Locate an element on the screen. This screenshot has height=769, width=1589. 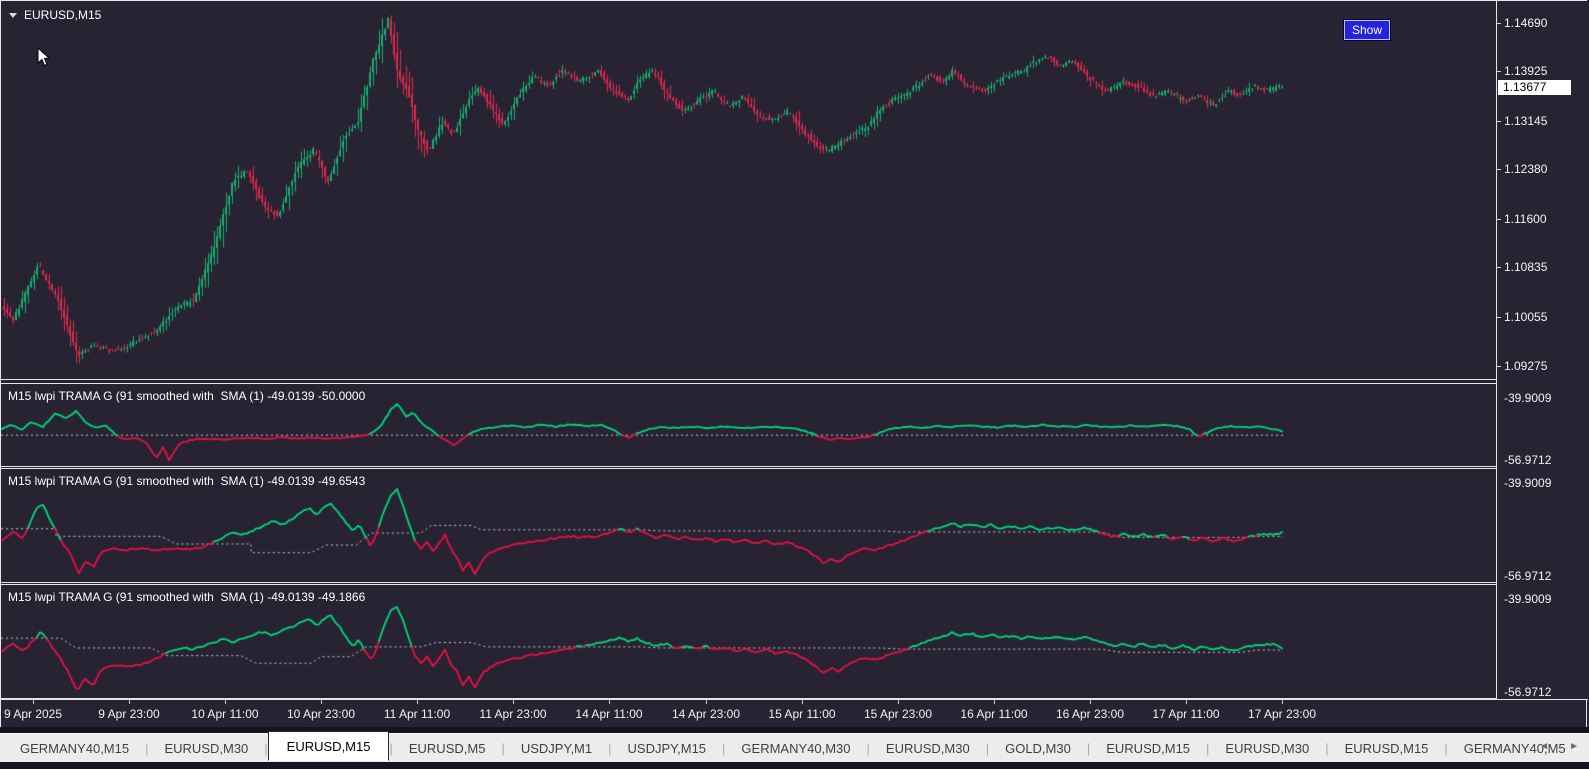
current-price-badge: 1.13677 is located at coordinates (1534, 87).